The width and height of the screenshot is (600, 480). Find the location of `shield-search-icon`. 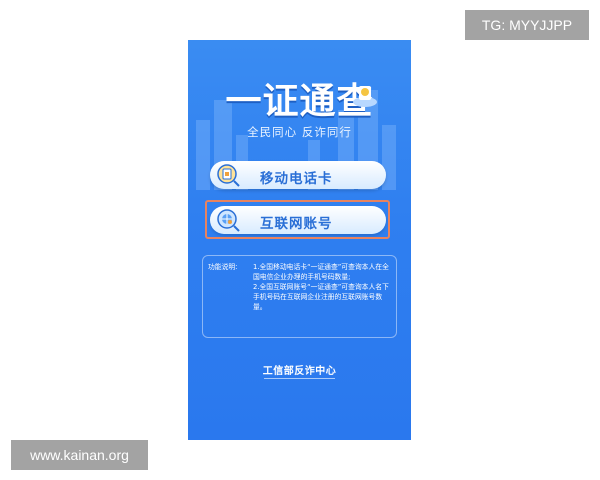

shield-search-icon is located at coordinates (365, 96).